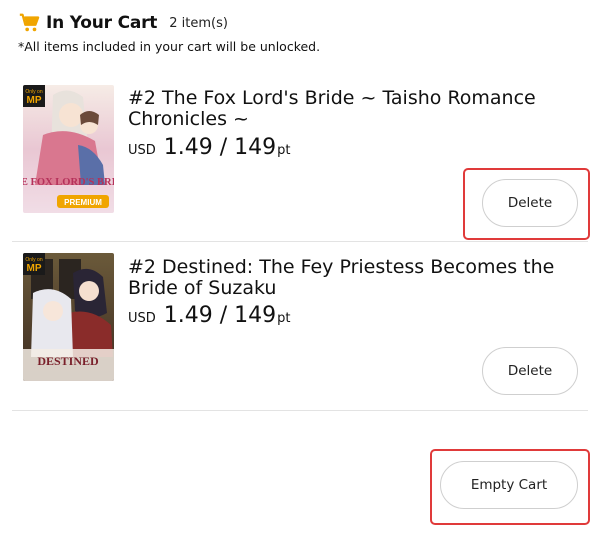  What do you see at coordinates (29, 22) in the screenshot?
I see `cart-icon` at bounding box center [29, 22].